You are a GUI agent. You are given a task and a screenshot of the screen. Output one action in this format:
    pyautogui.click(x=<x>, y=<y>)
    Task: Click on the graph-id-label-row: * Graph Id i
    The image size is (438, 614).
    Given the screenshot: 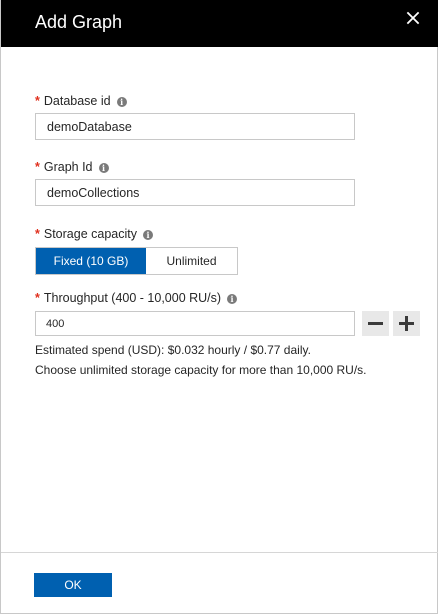 What is the action you would take?
    pyautogui.click(x=72, y=167)
    